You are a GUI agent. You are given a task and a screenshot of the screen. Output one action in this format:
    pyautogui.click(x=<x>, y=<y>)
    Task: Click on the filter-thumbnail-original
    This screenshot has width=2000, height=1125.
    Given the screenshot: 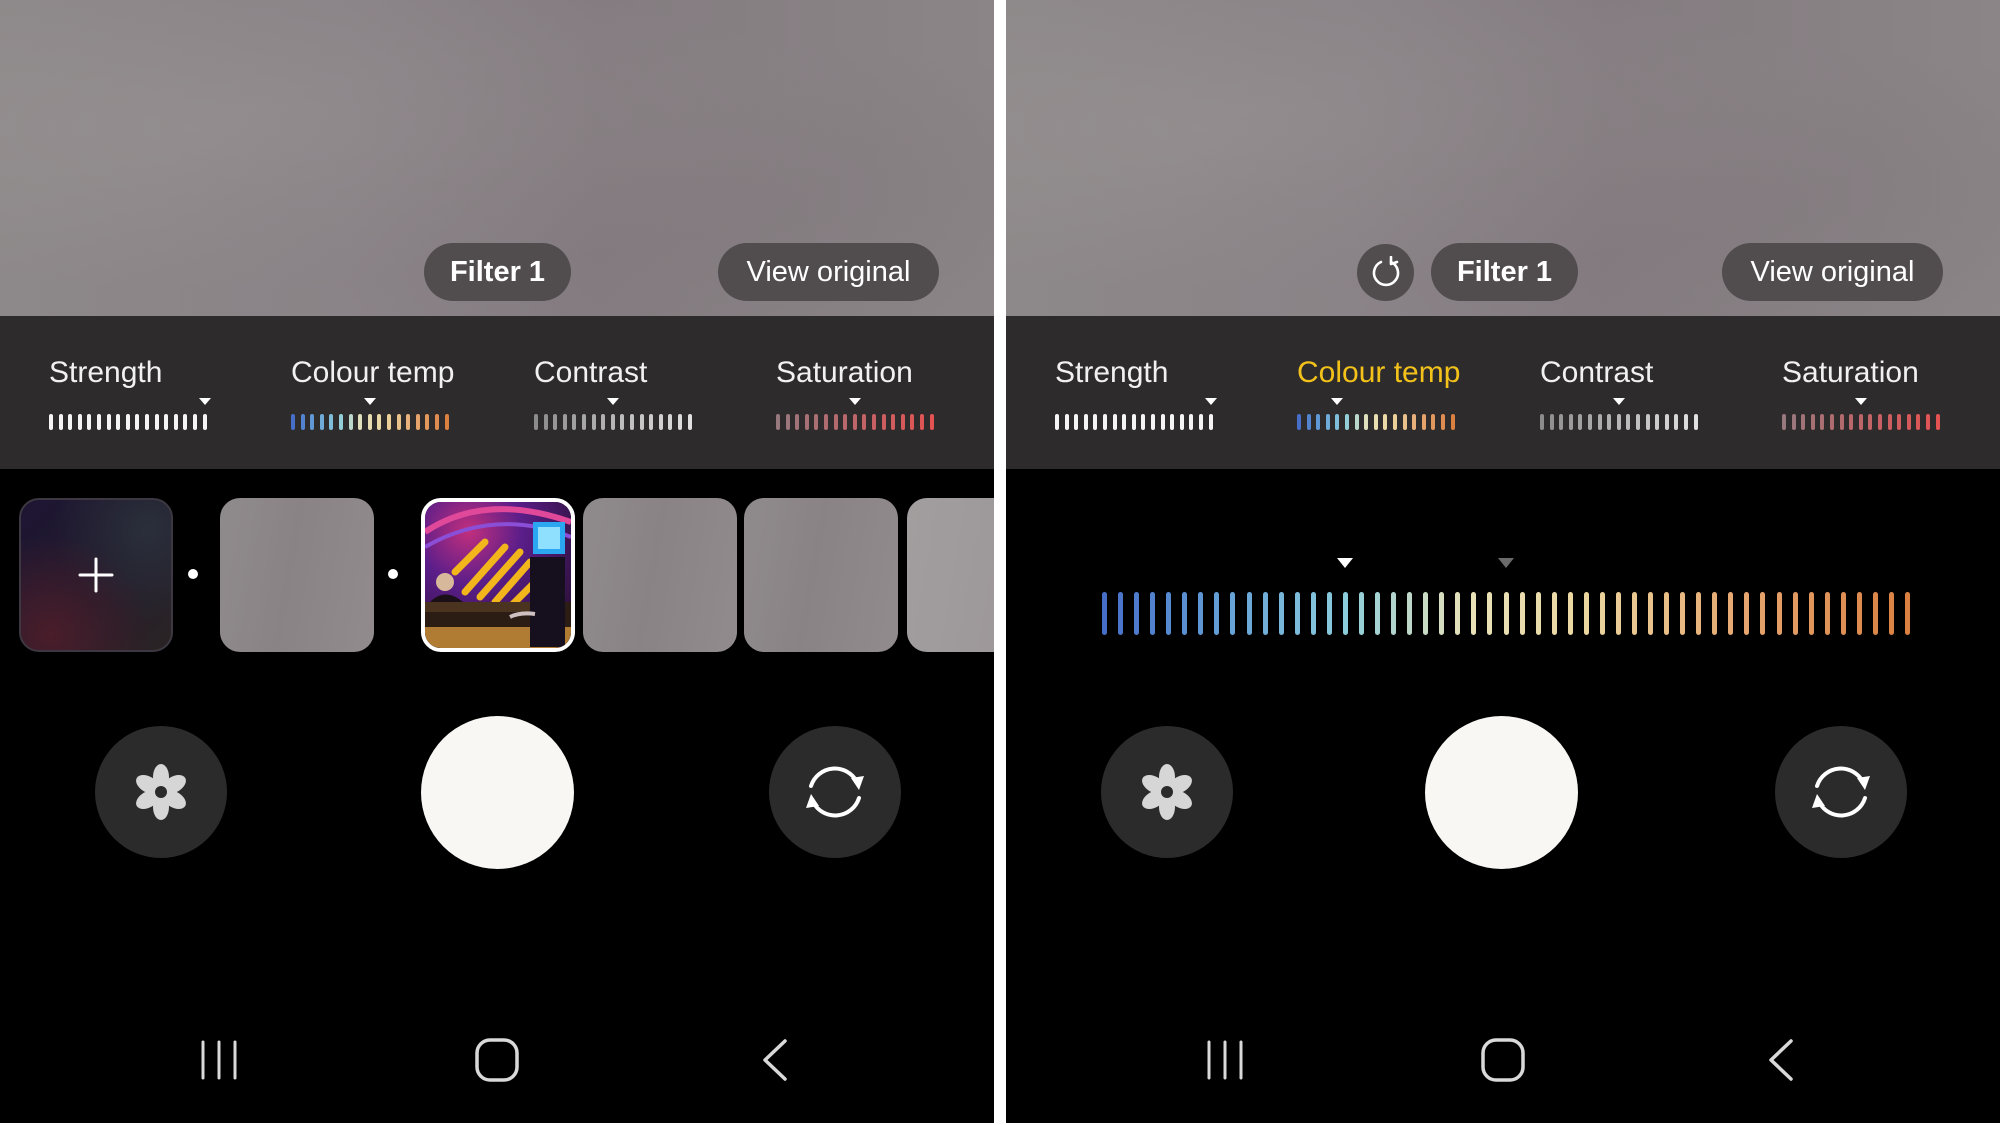 What is the action you would take?
    pyautogui.click(x=297, y=575)
    